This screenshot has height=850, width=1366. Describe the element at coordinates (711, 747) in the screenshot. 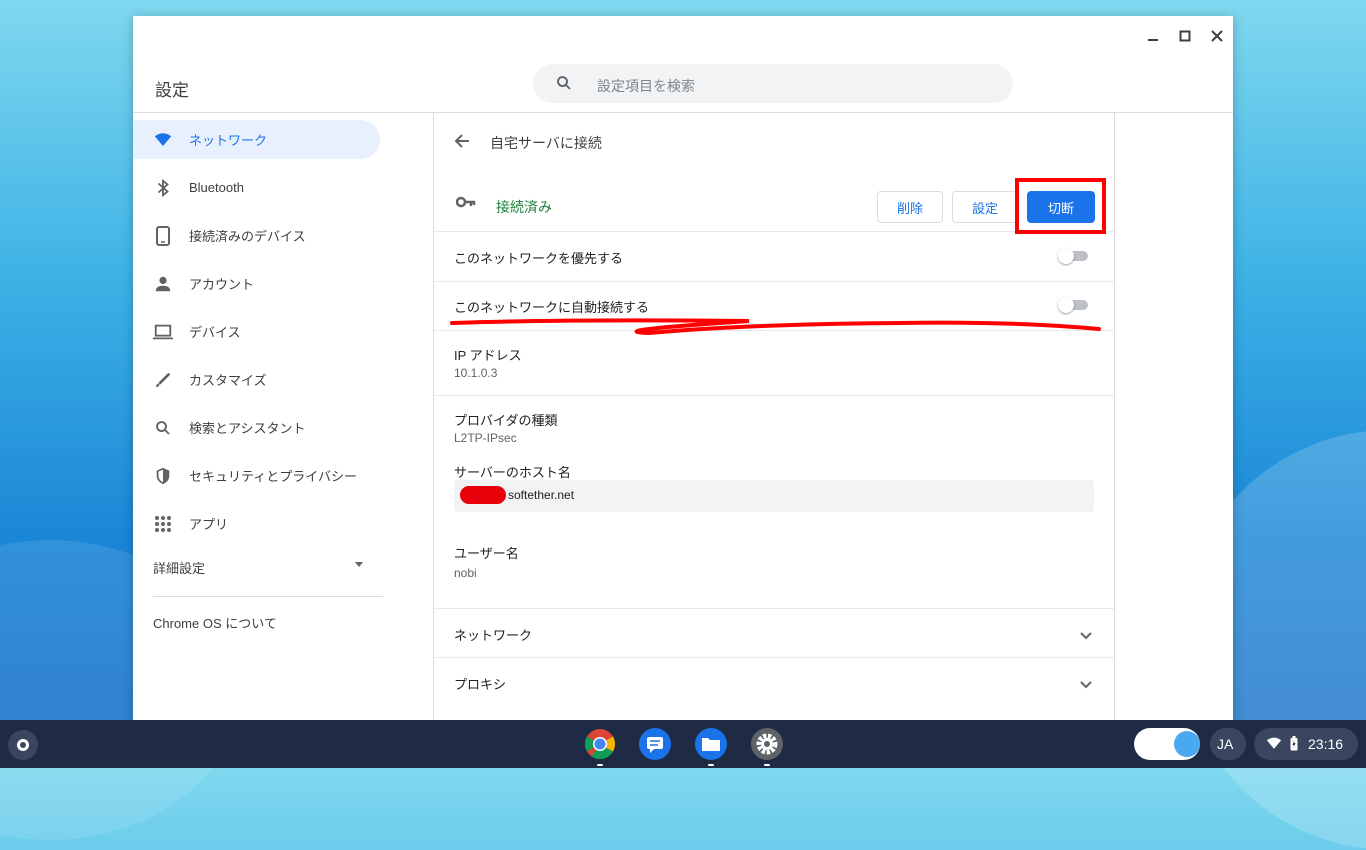

I see `files-icon` at that location.